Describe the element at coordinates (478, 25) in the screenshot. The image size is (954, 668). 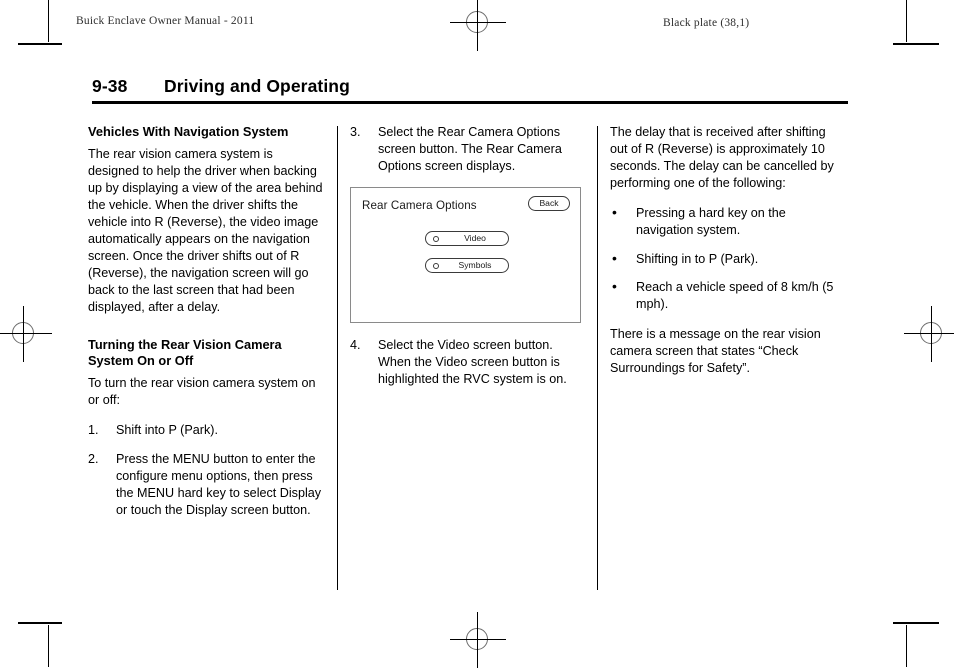
I see `registration-mark-top` at that location.